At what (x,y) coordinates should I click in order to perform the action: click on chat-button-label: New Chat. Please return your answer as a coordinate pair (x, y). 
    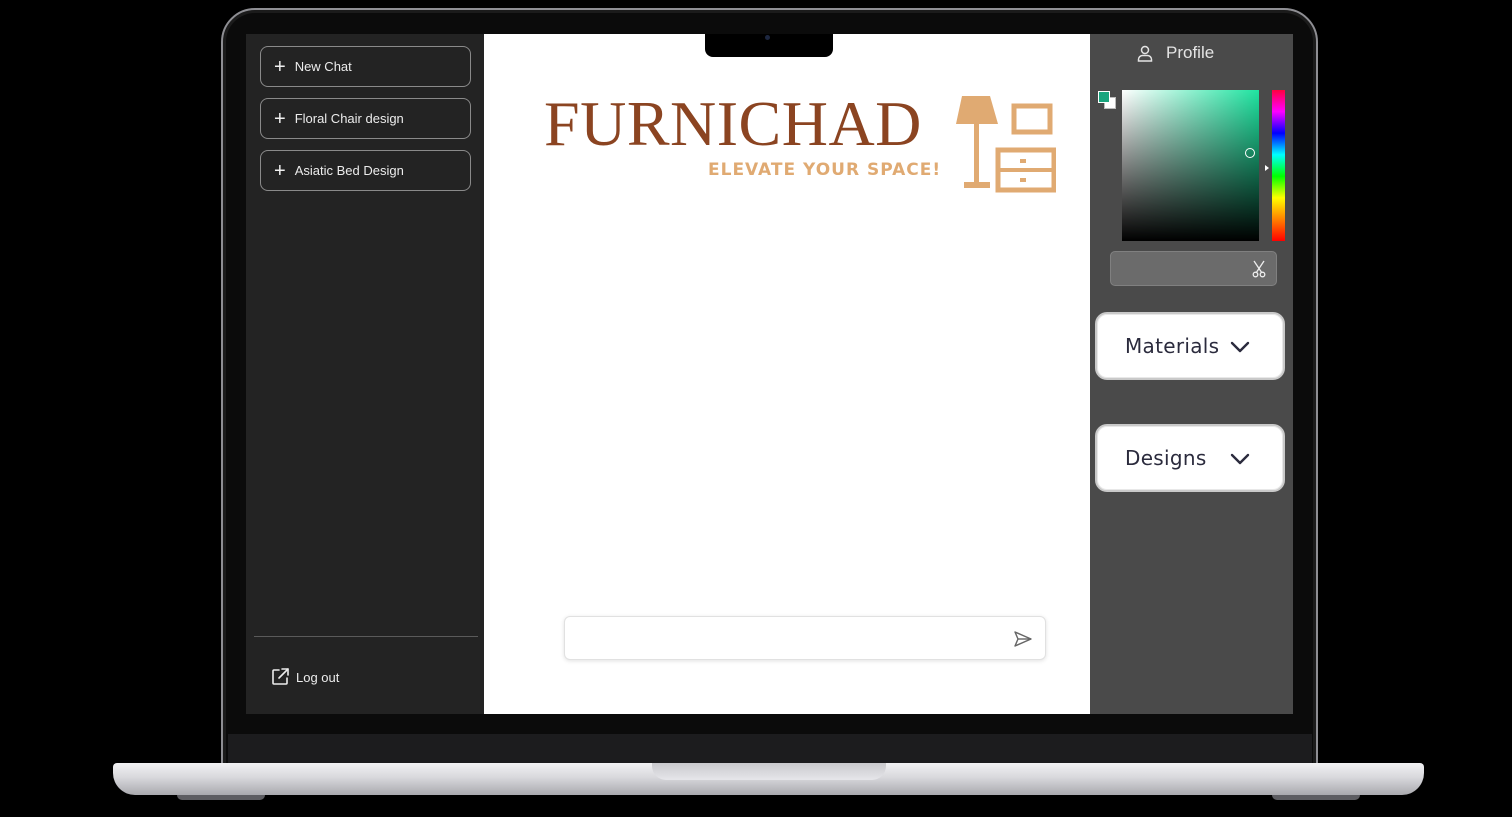
    Looking at the image, I should click on (323, 66).